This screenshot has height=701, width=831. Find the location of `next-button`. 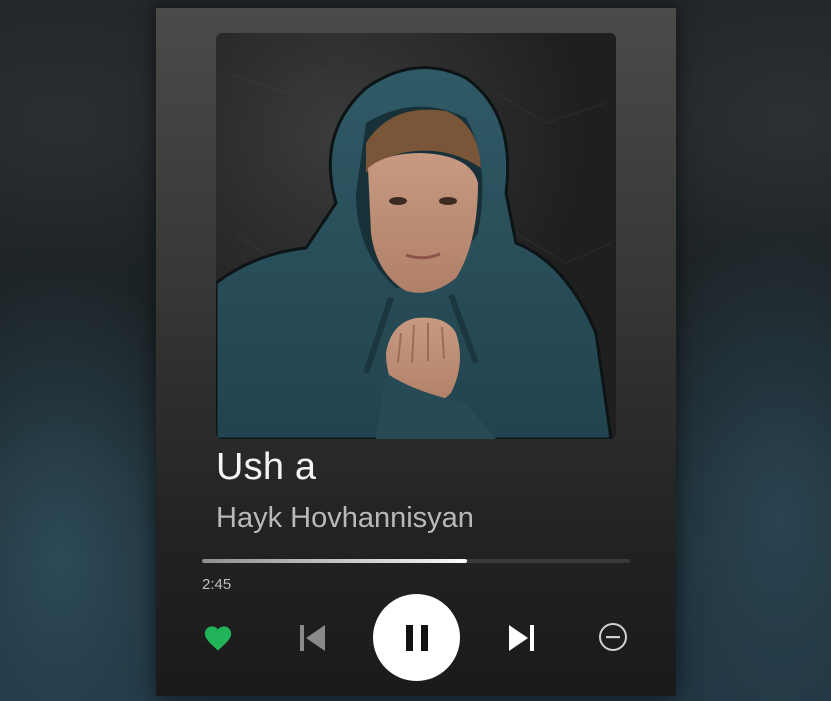

next-button is located at coordinates (521, 638).